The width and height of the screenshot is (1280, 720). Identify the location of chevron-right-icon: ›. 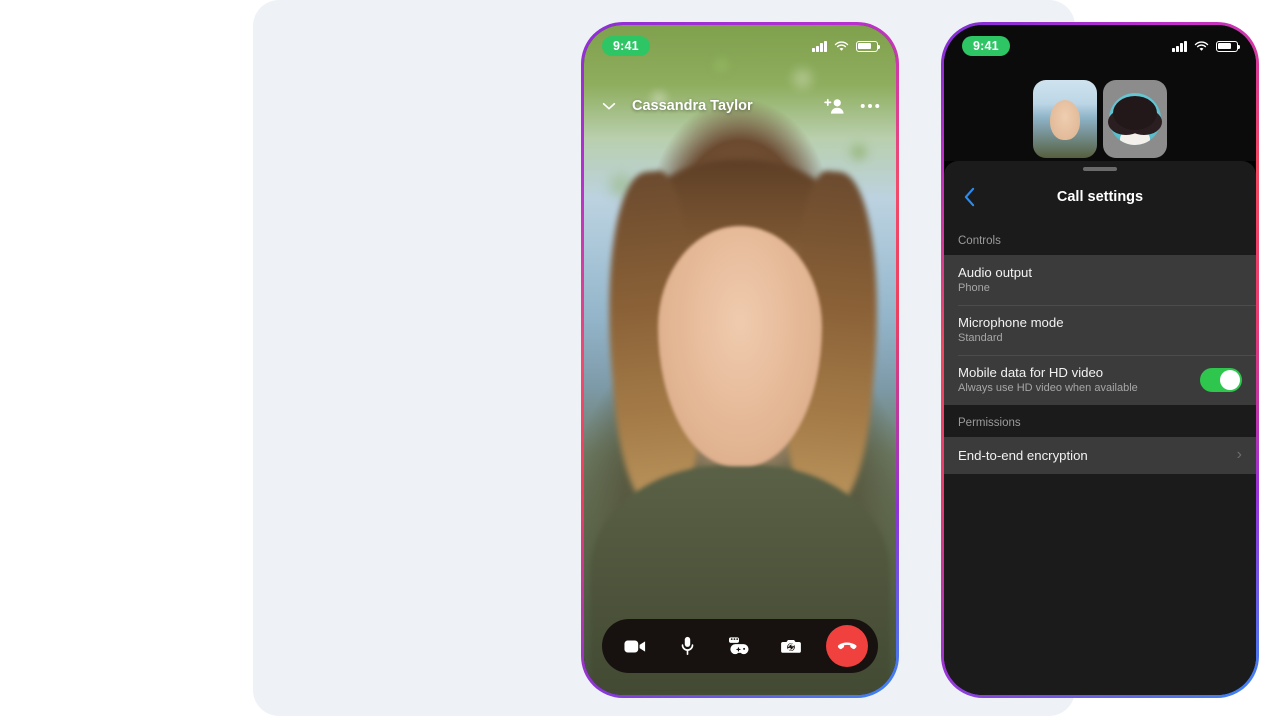
(1239, 454).